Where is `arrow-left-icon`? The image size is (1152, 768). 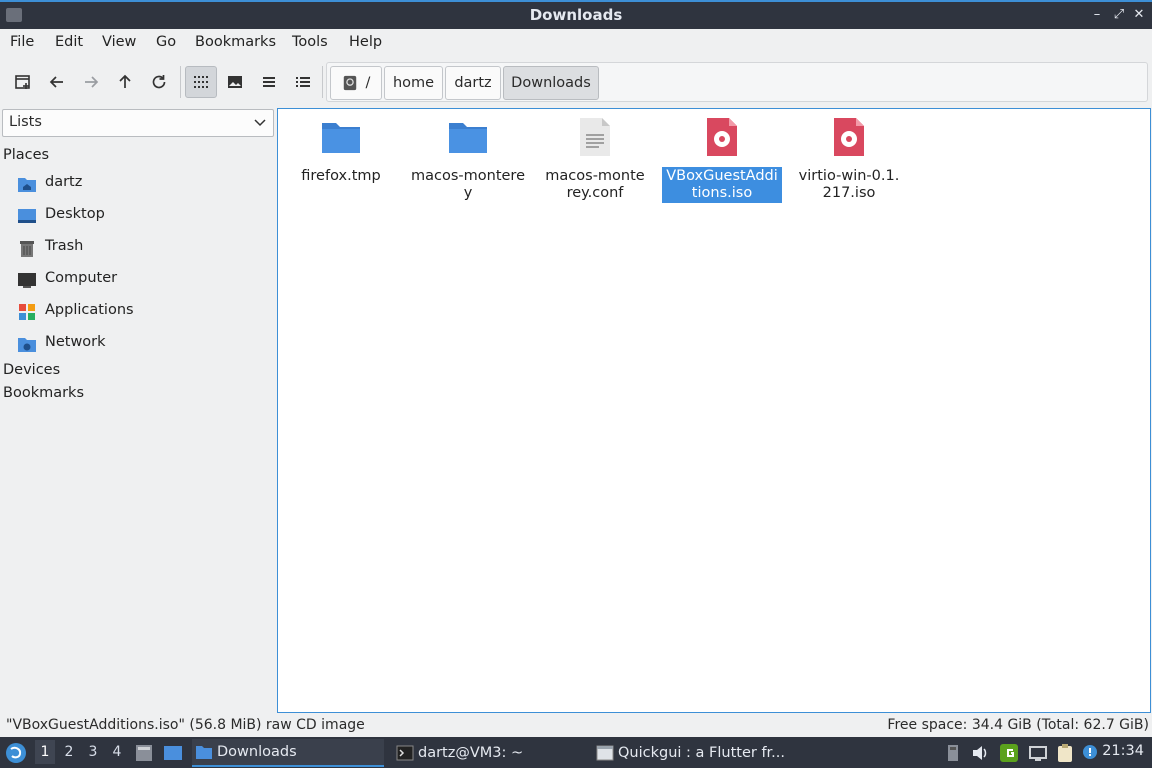 arrow-left-icon is located at coordinates (56, 82).